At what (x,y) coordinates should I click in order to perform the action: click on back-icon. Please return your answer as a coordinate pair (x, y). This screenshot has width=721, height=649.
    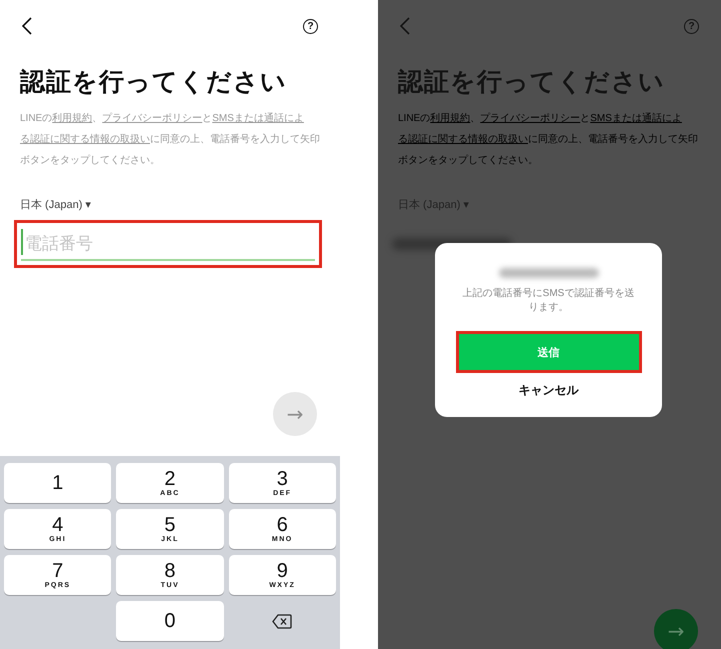
    Looking at the image, I should click on (27, 26).